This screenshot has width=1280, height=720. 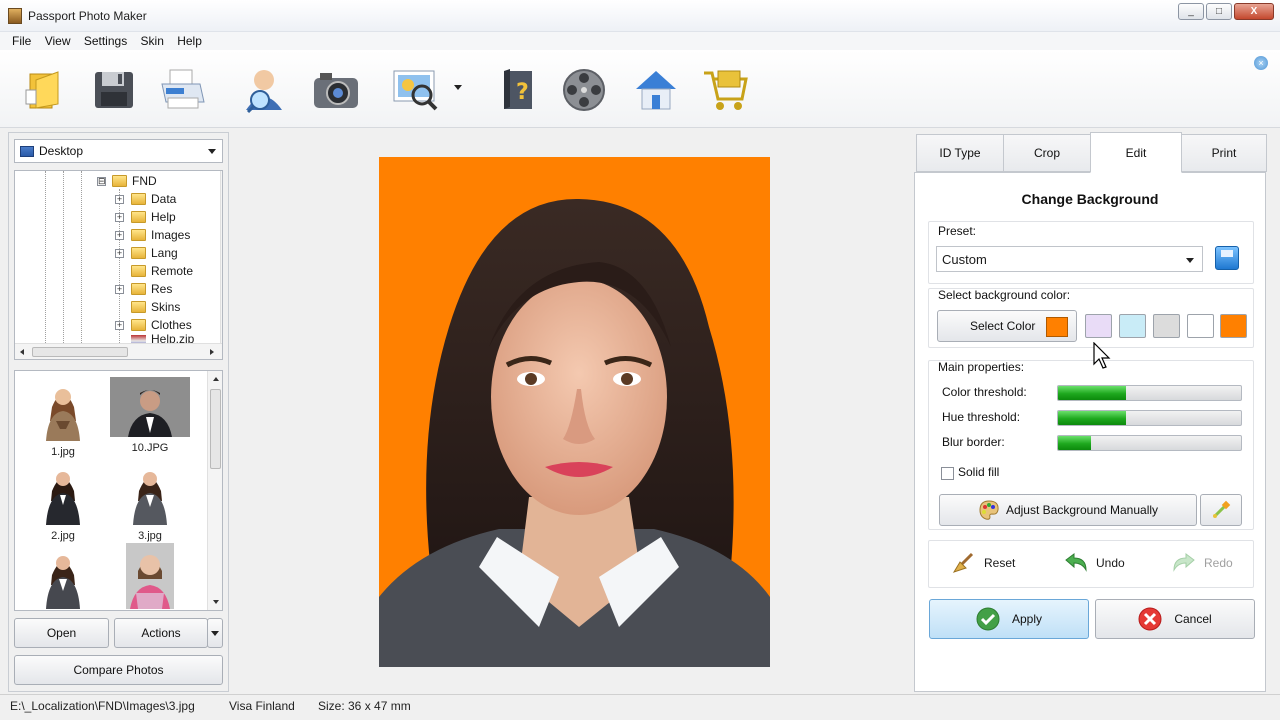 I want to click on collapse-icon: ⊟, so click(x=101, y=181).